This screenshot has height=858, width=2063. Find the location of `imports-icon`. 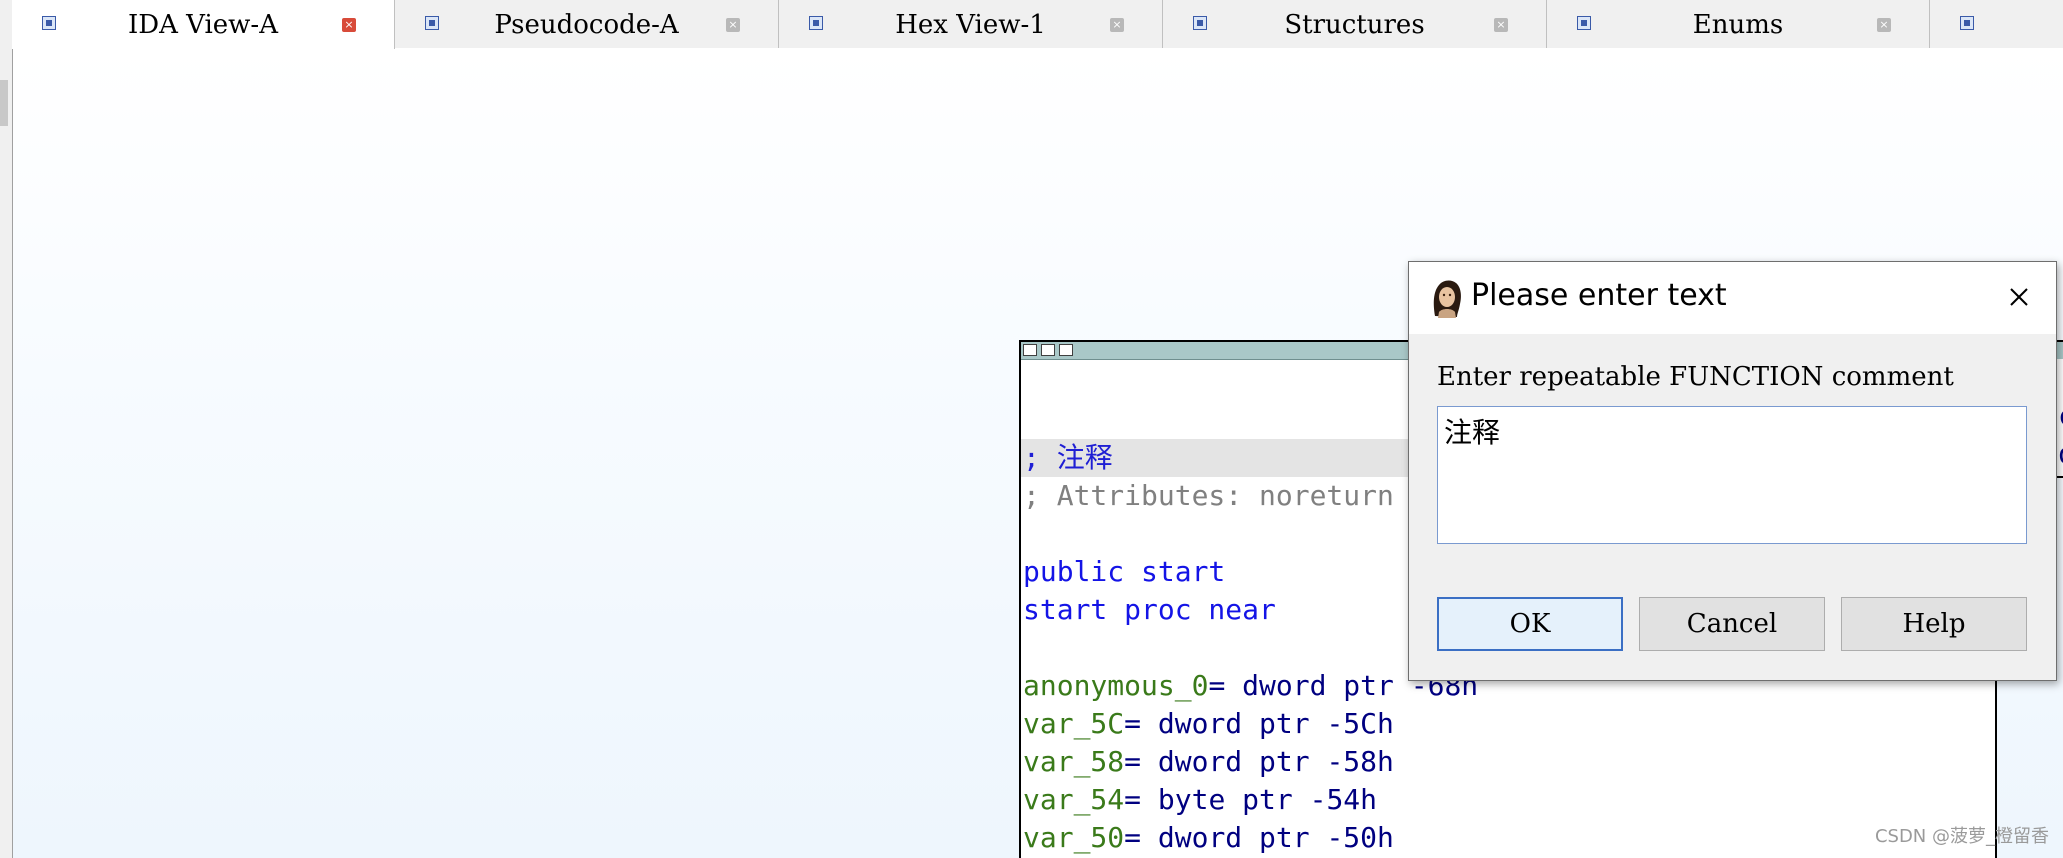

imports-icon is located at coordinates (1967, 23).